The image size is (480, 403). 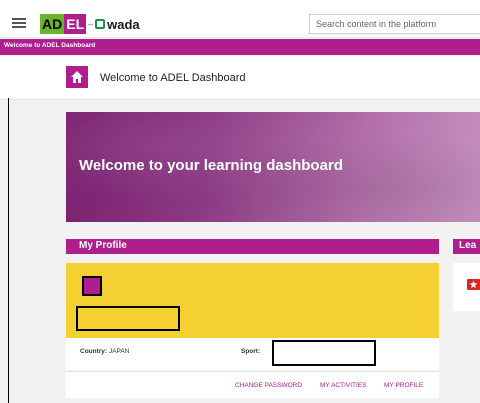 I want to click on learning-card, so click(x=466, y=287).